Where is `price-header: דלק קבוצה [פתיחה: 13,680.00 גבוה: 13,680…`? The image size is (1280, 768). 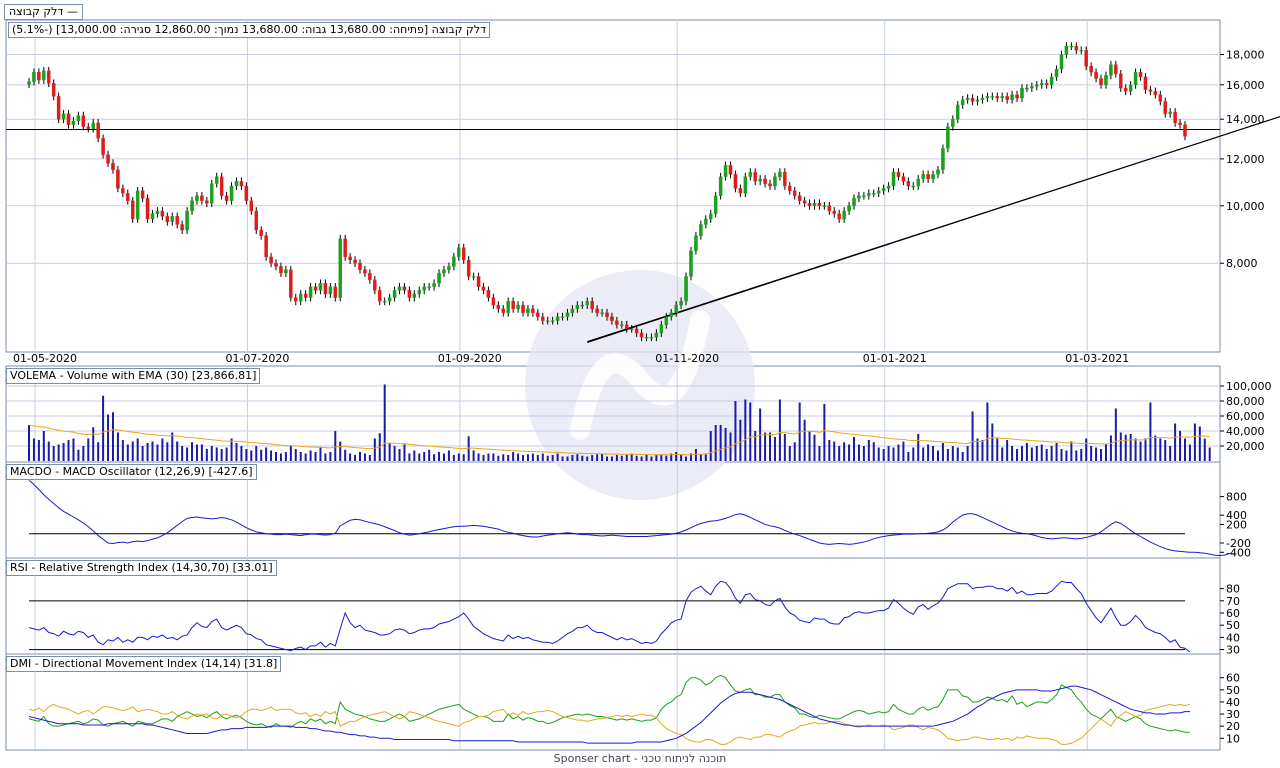 price-header: דלק קבוצה [פתיחה: 13,680.00 גבוה: 13,680… is located at coordinates (249, 30).